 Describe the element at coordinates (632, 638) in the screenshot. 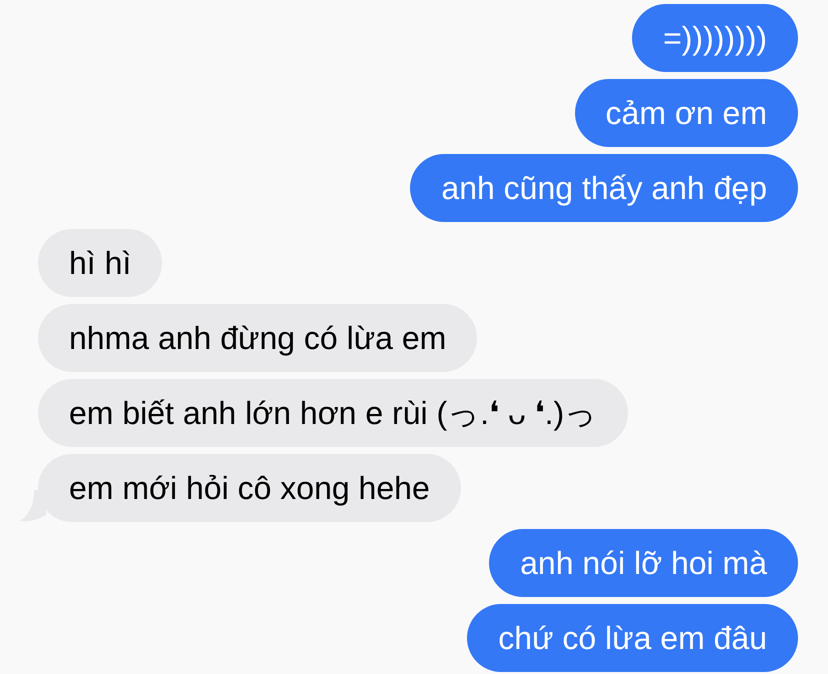

I see `message-bubble: chứ có lừa em đâu` at that location.